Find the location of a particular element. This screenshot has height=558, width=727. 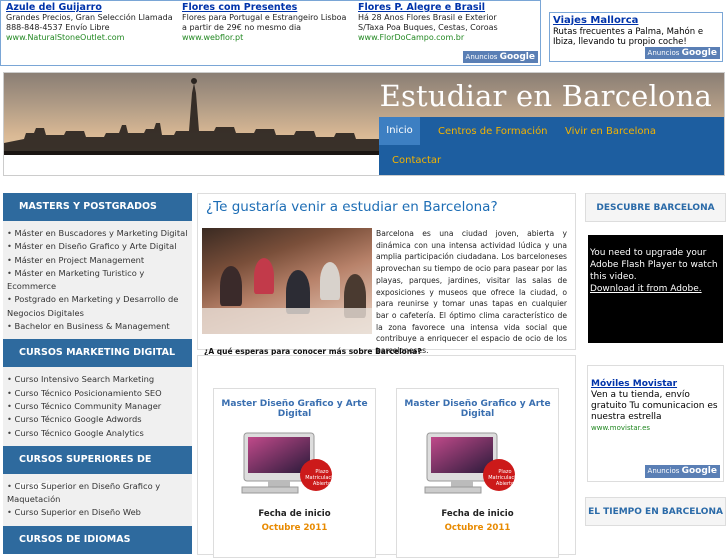

ad-url: www.movistar.es is located at coordinates (655, 428).